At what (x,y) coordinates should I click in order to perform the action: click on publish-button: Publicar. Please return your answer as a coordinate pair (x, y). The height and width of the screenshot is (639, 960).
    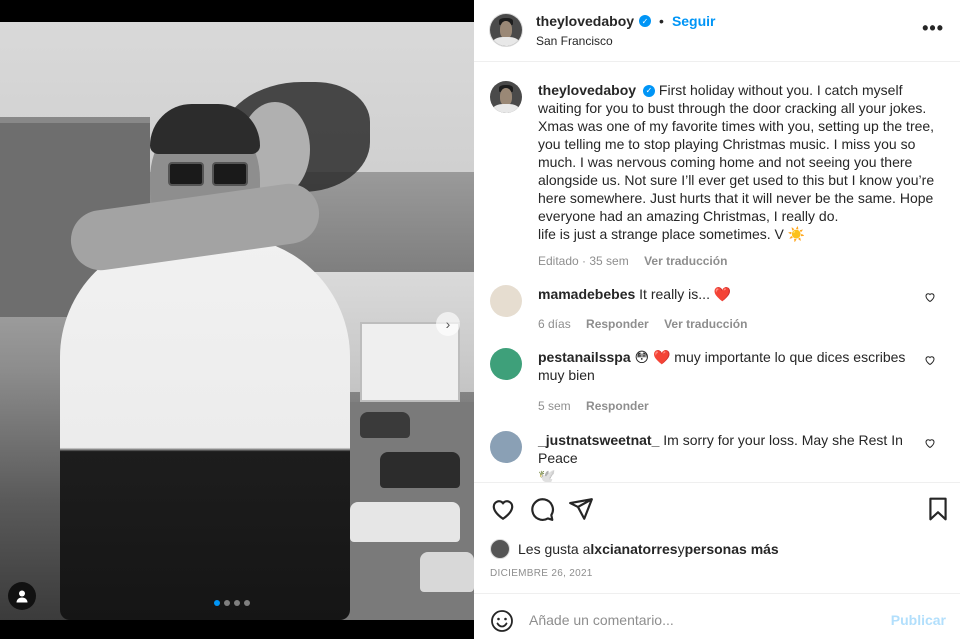
    Looking at the image, I should click on (918, 620).